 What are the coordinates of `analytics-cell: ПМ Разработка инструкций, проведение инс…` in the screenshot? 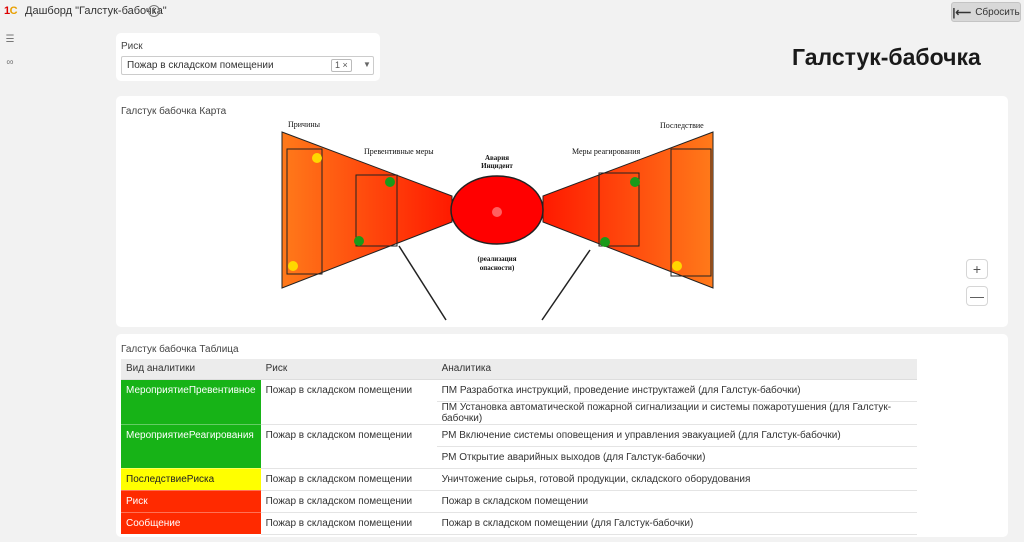 It's located at (676, 390).